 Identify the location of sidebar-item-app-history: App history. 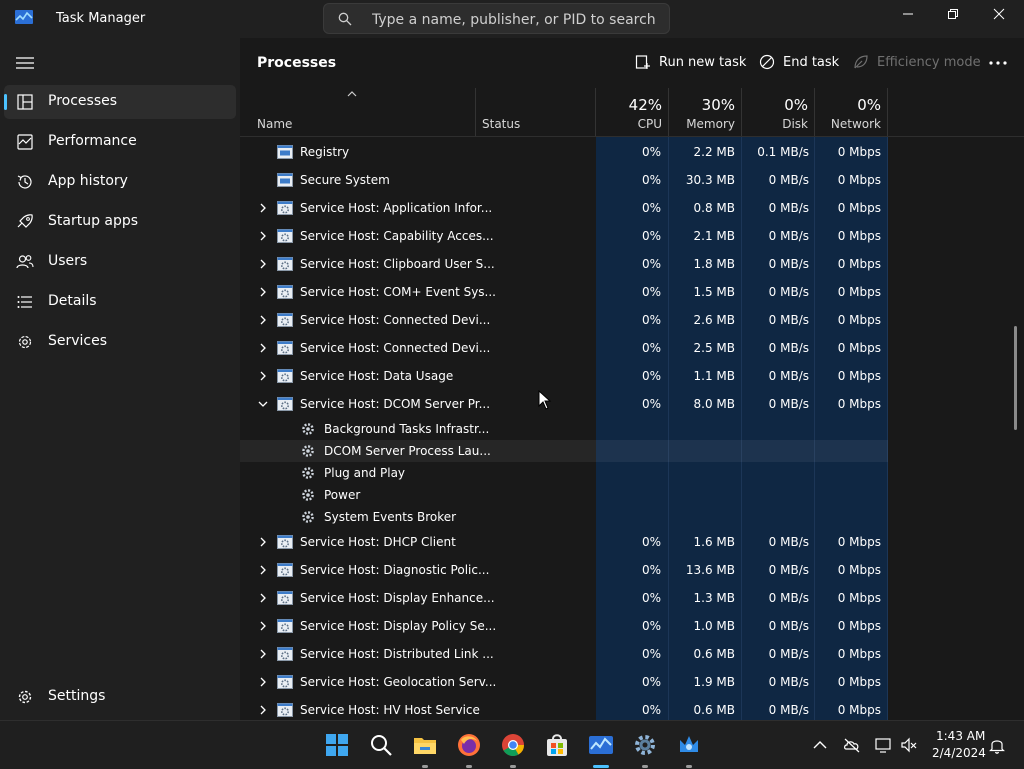
(120, 182).